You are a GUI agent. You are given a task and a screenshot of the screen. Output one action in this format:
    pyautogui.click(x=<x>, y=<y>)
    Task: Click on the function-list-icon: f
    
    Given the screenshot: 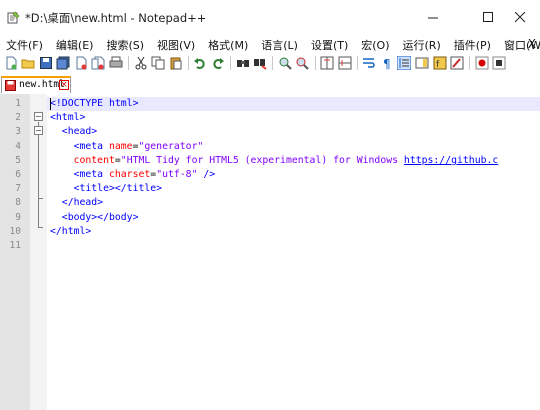 What is the action you would take?
    pyautogui.click(x=440, y=63)
    